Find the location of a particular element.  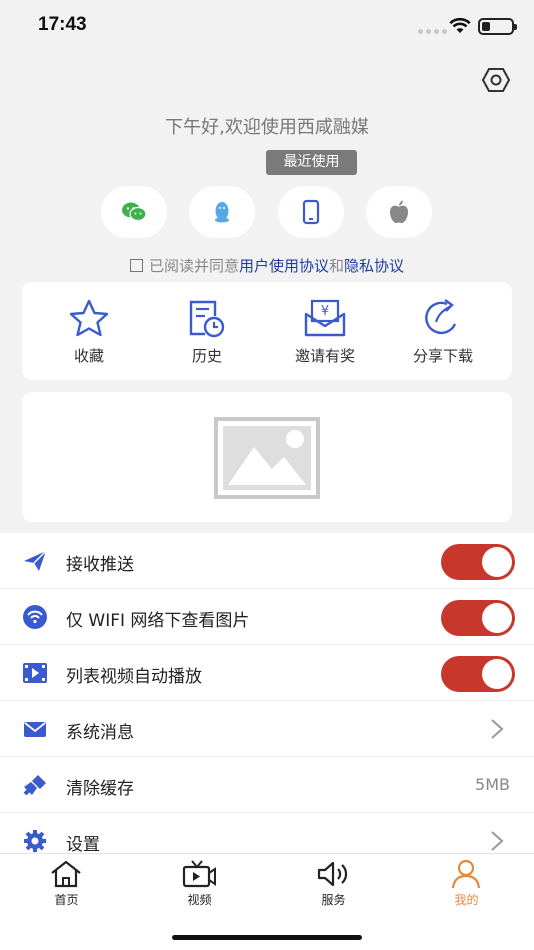

tab-service-label: 服务 is located at coordinates (333, 900).